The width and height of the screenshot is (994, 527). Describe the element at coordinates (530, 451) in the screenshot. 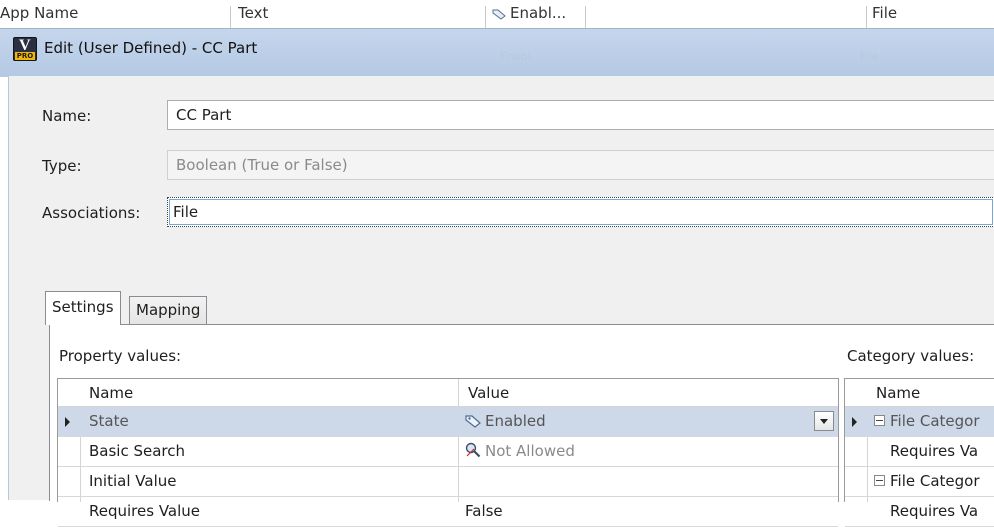

I see `property-value-text: Not Allowed` at that location.